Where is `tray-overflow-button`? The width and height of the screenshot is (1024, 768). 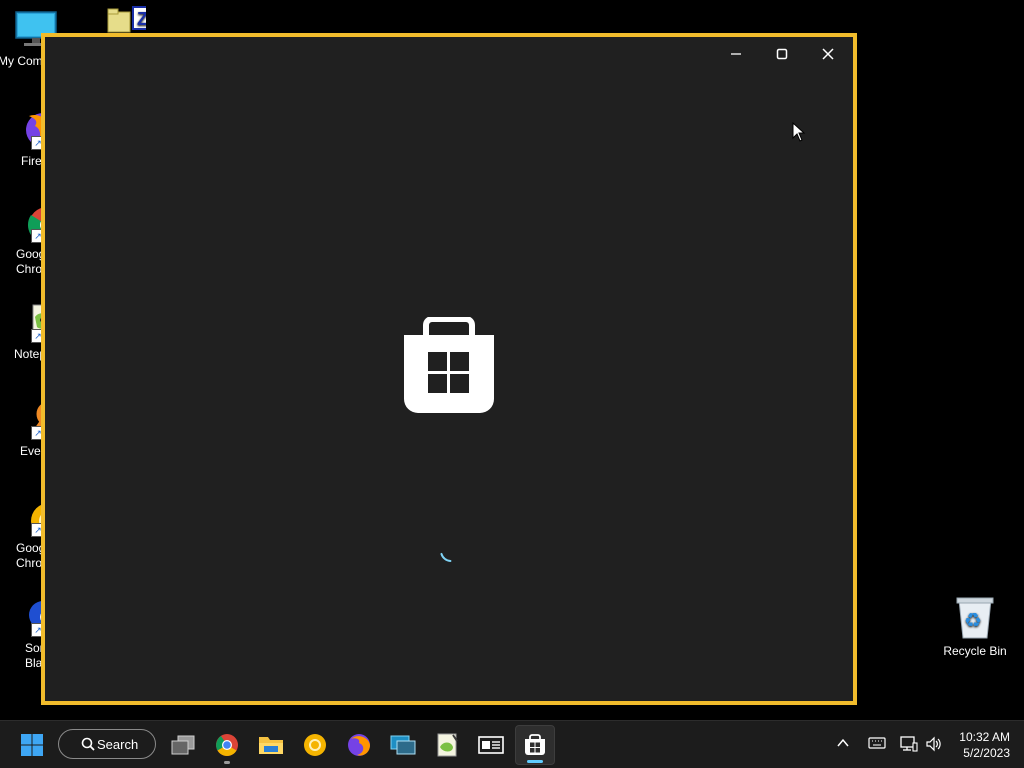 tray-overflow-button is located at coordinates (843, 743).